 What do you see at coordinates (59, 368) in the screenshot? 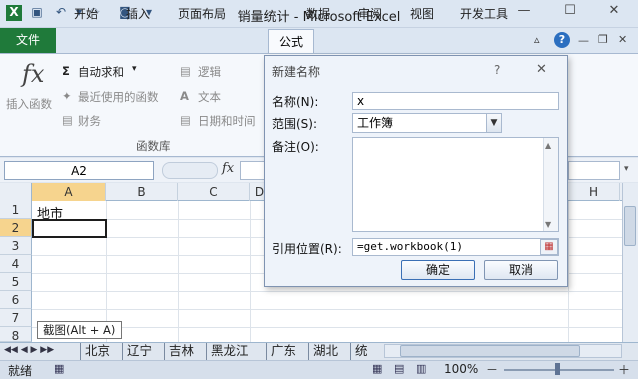
I see `macro-record-icon: ▦` at bounding box center [59, 368].